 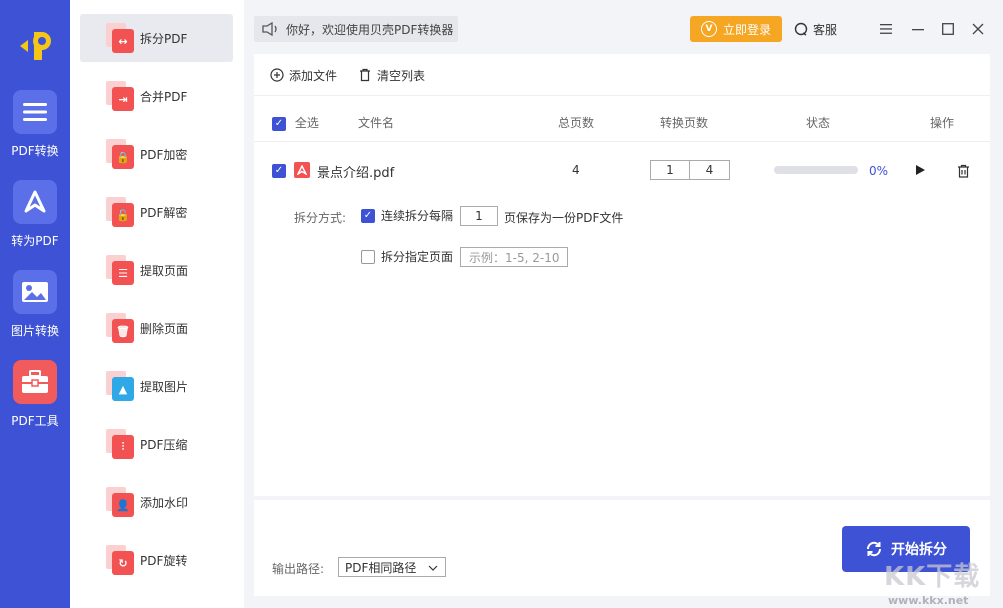 What do you see at coordinates (514, 257) in the screenshot?
I see `split-pages-input: 示例：1-5, 2-10` at bounding box center [514, 257].